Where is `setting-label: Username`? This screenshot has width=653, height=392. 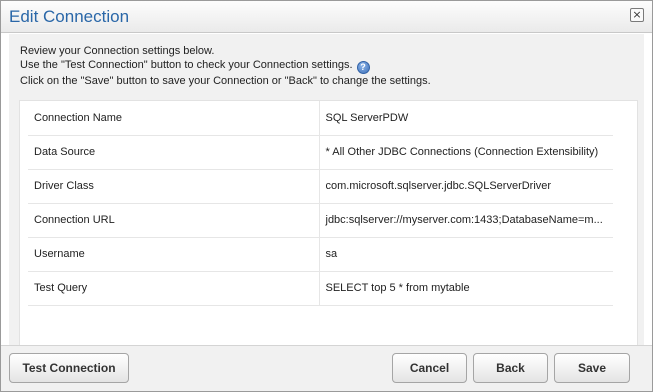
setting-label: Username is located at coordinates (173, 254).